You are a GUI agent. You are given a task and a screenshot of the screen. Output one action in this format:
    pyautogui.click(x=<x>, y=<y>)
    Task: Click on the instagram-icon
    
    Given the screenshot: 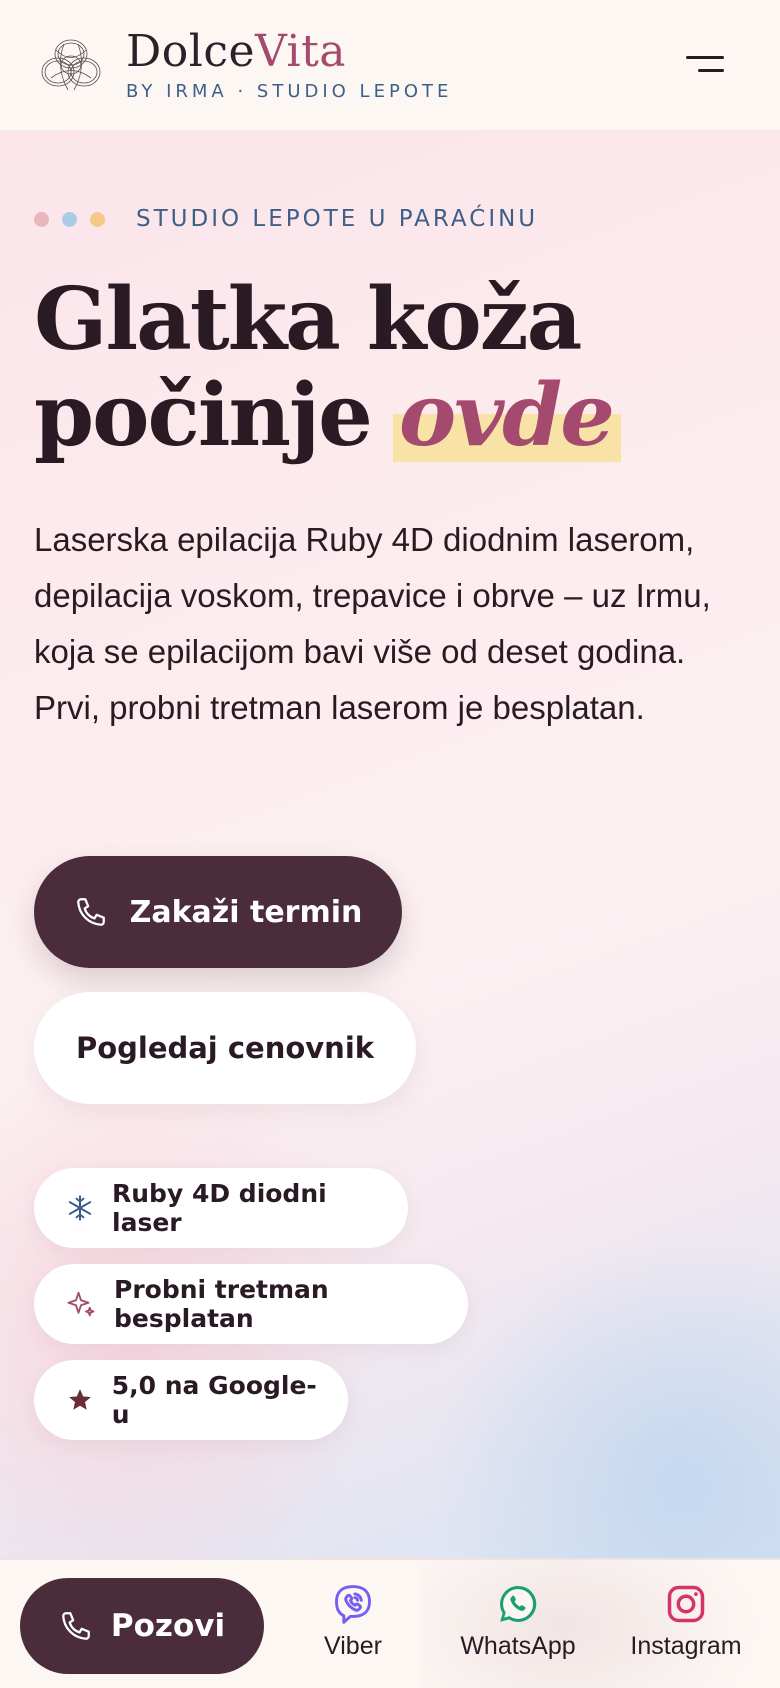 What is the action you would take?
    pyautogui.click(x=686, y=1604)
    